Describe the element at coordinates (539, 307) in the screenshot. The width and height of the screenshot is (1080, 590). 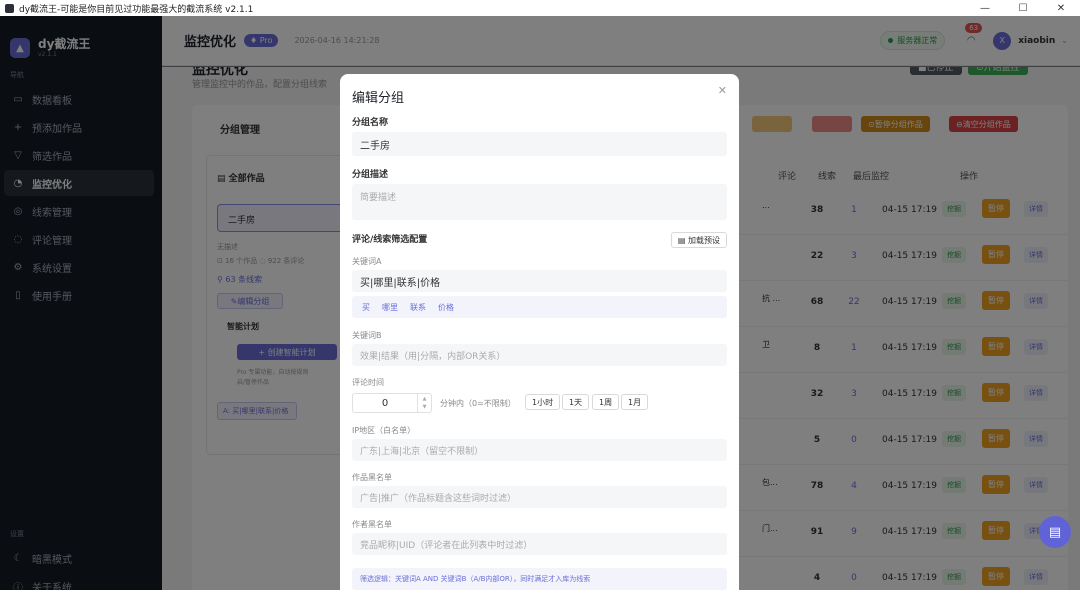
I see `keyword-a-tags: 买 哪里 联系 价格` at that location.